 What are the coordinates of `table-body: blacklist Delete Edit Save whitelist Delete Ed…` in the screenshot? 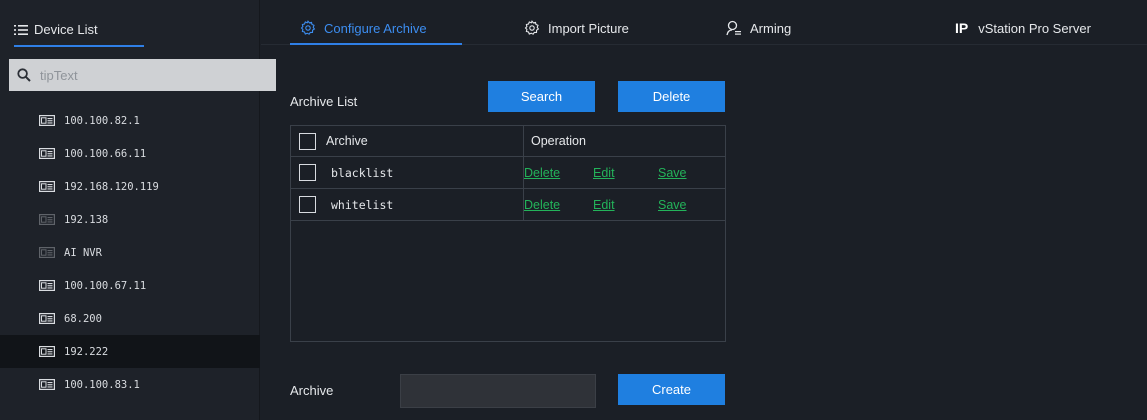 It's located at (508, 189).